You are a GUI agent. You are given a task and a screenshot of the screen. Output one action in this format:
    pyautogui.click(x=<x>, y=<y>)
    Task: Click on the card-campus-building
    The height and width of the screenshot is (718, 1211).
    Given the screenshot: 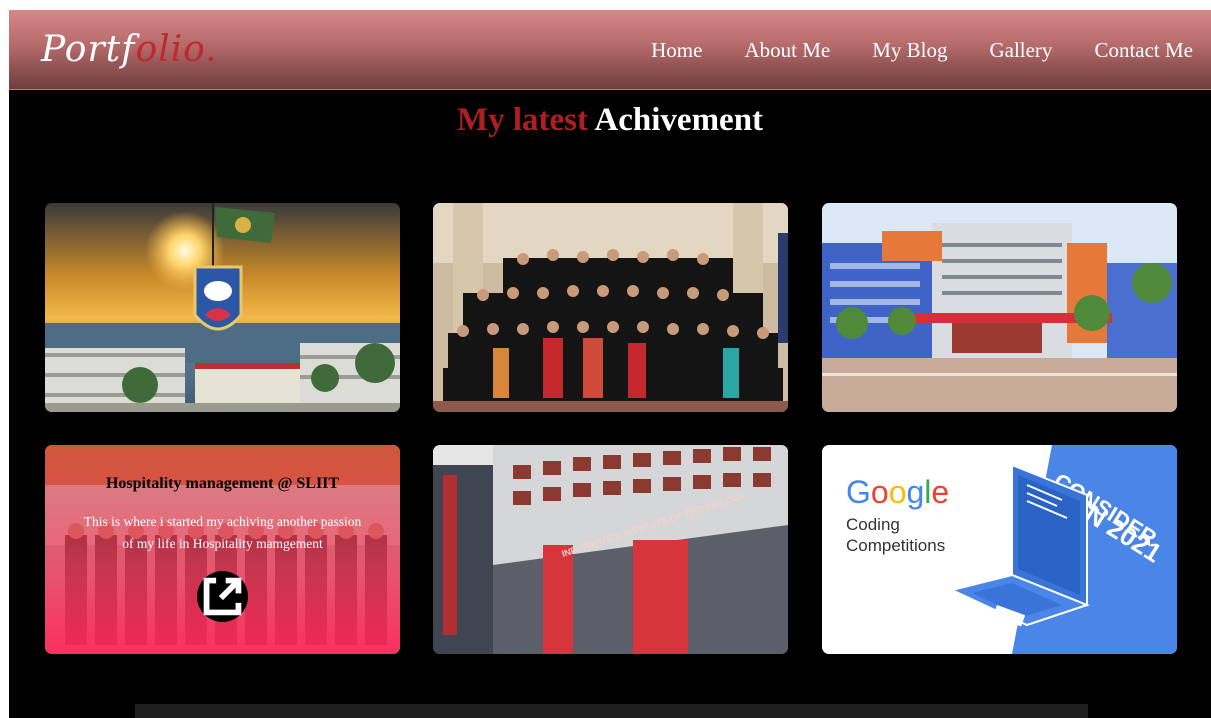 What is the action you would take?
    pyautogui.click(x=999, y=307)
    